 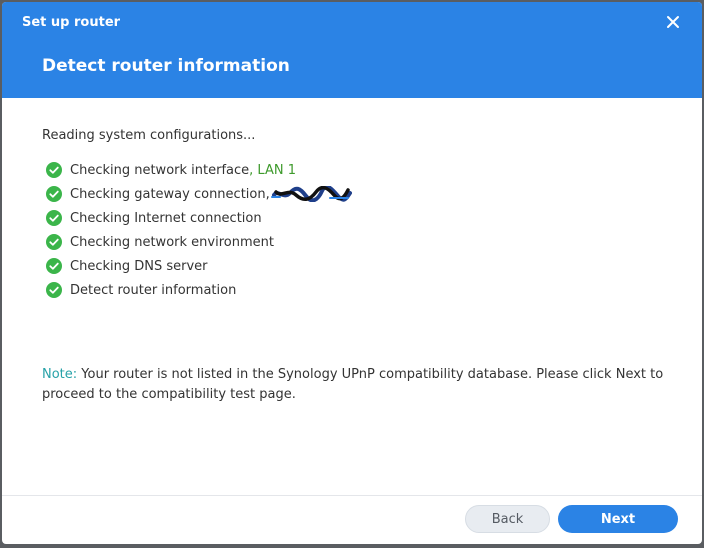 I want to click on step-title: Detect router information, so click(x=166, y=66).